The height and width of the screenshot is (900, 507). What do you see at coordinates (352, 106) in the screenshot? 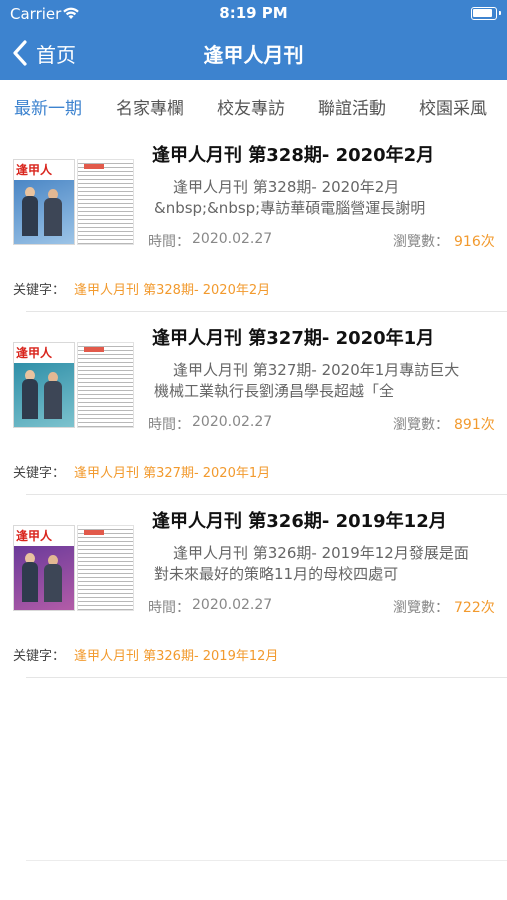
I see `tab-social-events: 聯誼活動` at bounding box center [352, 106].